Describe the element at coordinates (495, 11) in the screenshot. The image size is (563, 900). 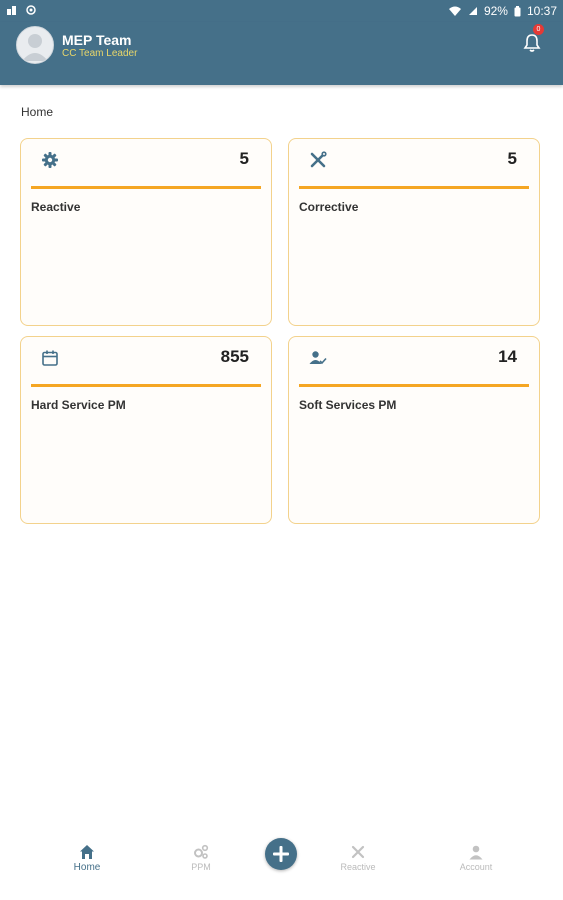
I see `battery-percent: 92%` at that location.